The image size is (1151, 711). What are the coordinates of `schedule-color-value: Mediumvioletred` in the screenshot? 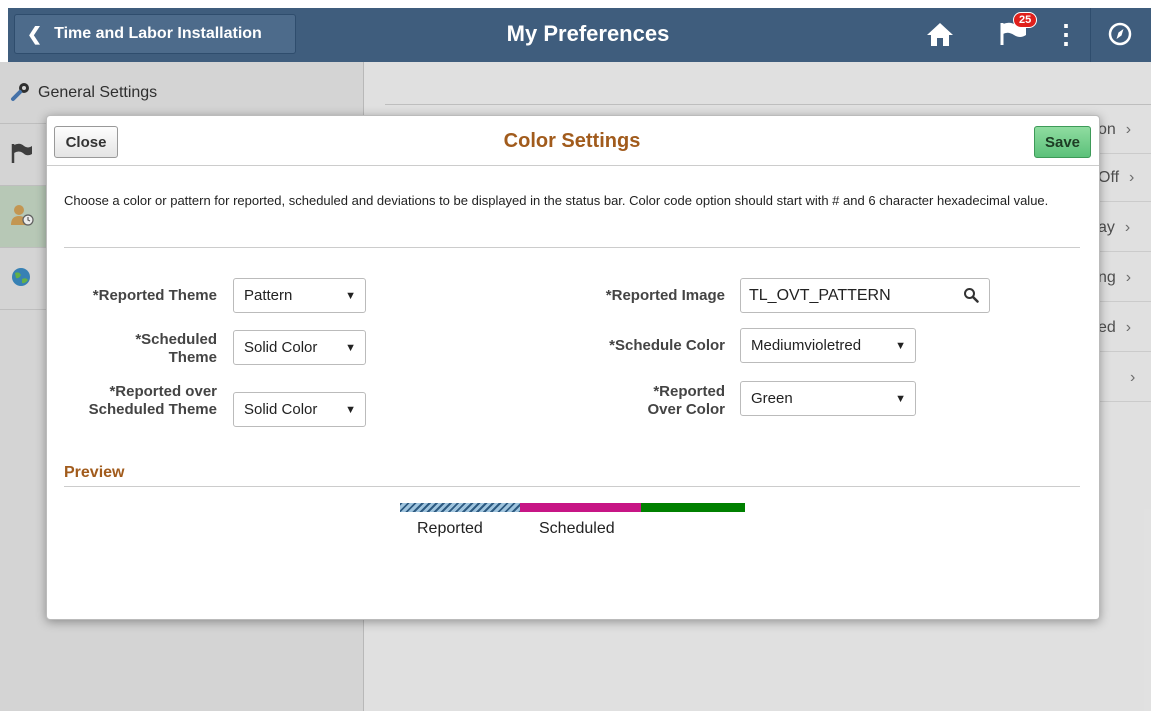 It's located at (806, 345).